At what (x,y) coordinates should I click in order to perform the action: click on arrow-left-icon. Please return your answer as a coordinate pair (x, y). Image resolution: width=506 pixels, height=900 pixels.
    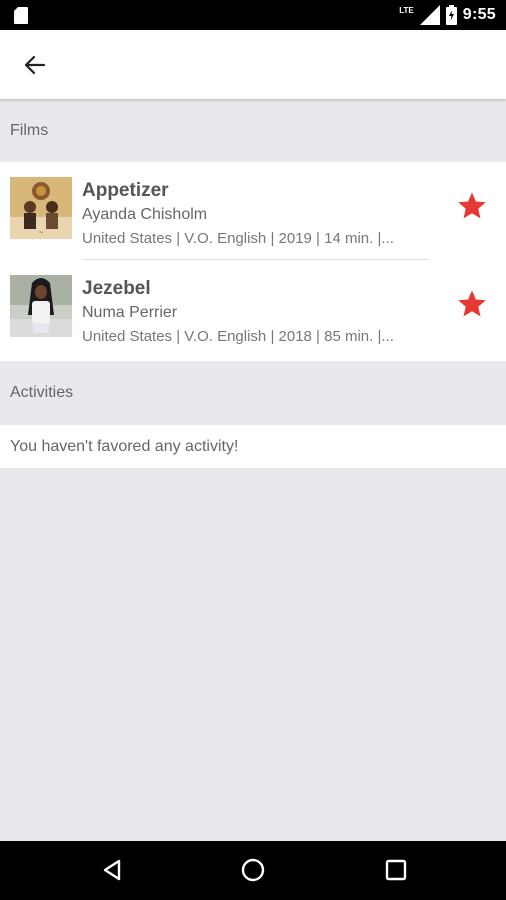
    Looking at the image, I should click on (35, 65).